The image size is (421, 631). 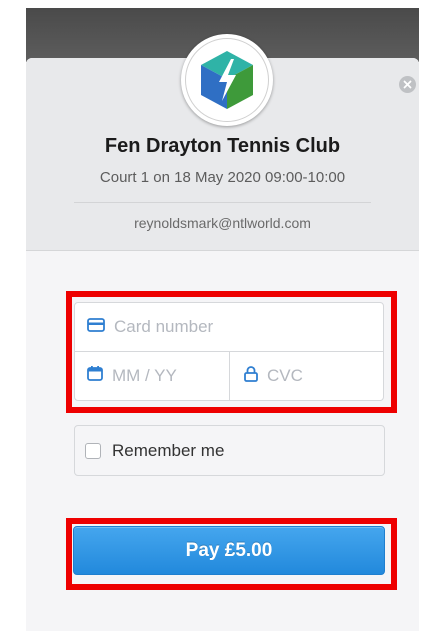 I want to click on remember-me-toggle: Remember me, so click(x=229, y=450).